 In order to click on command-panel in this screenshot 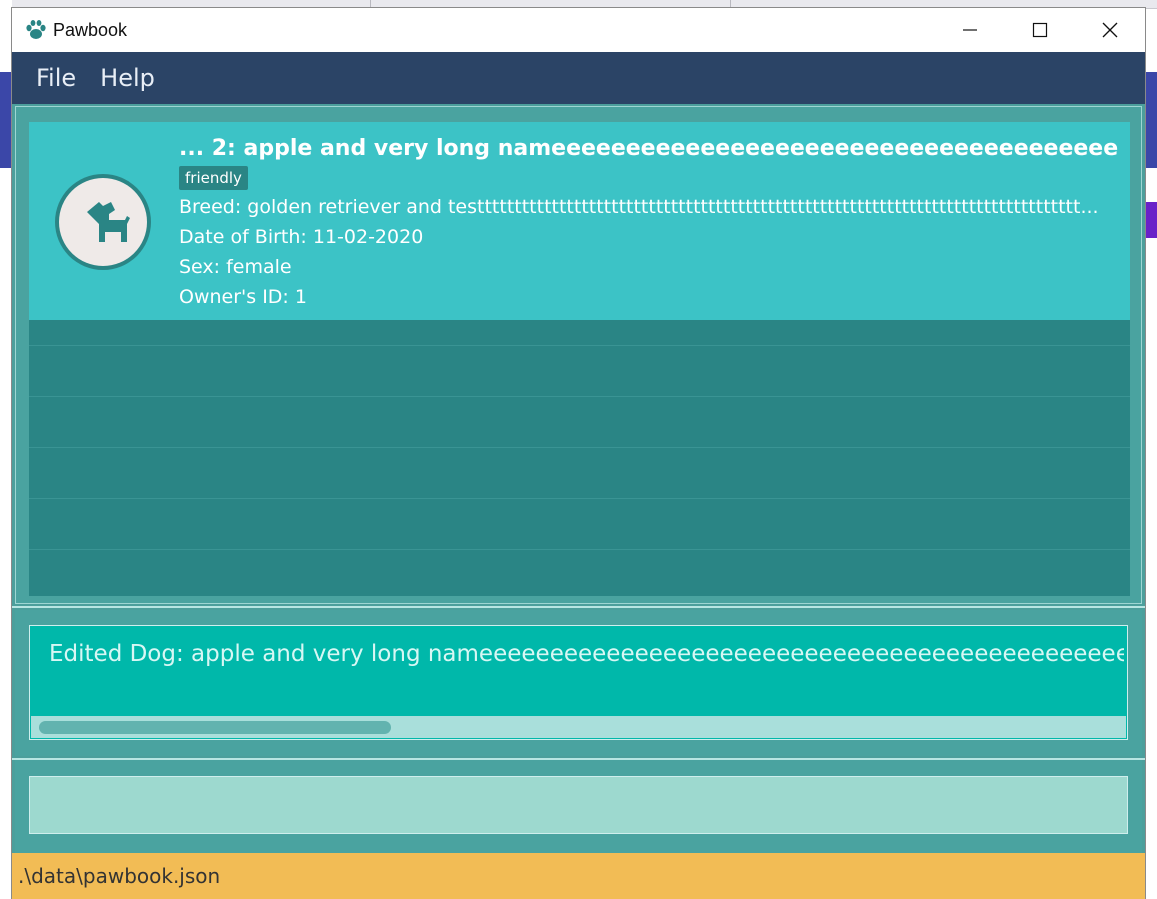, I will do `click(578, 806)`.